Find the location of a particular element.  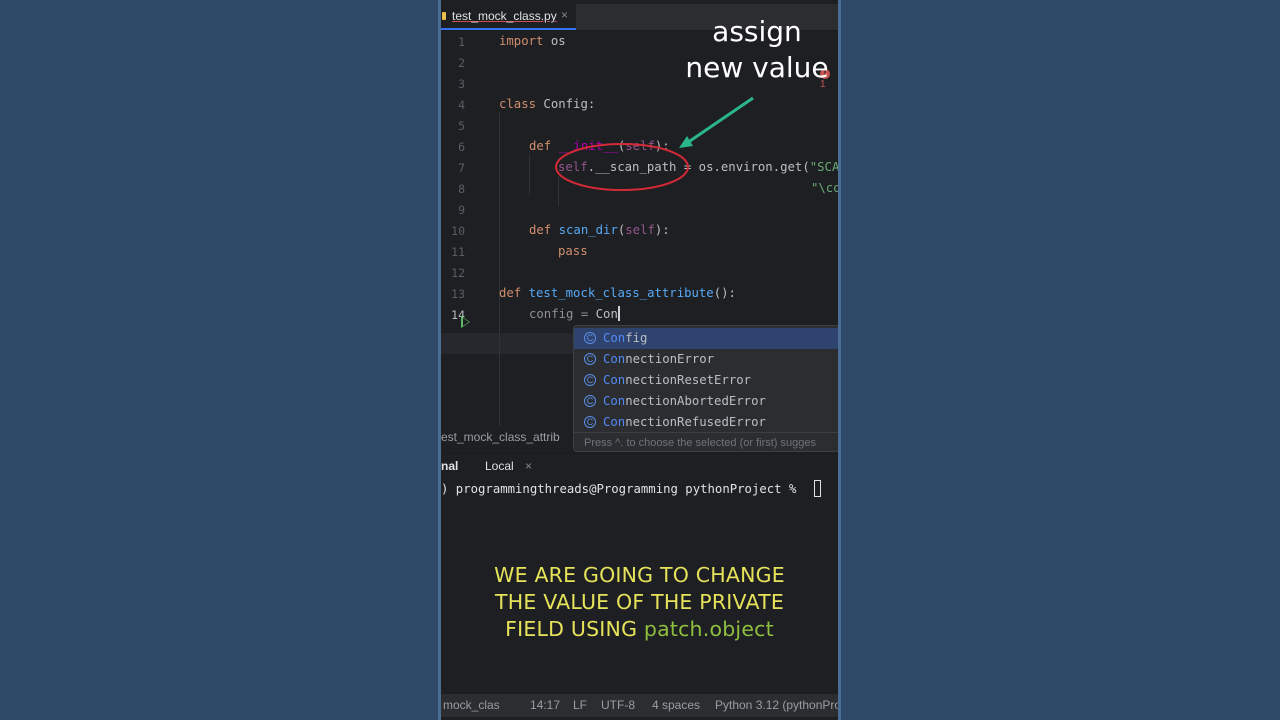

annotation-label: assign new value is located at coordinates (757, 49).